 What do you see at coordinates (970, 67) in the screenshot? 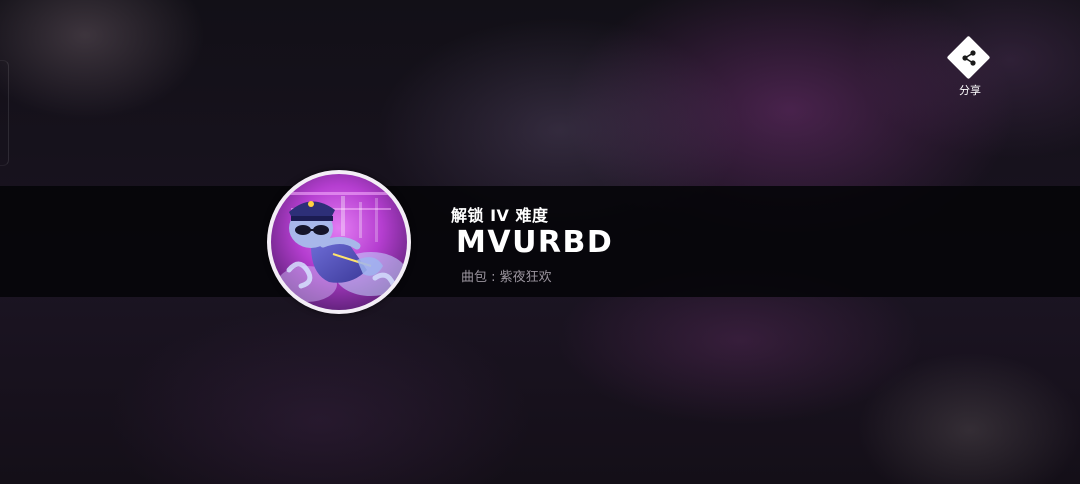
I see `share-button: 分享` at bounding box center [970, 67].